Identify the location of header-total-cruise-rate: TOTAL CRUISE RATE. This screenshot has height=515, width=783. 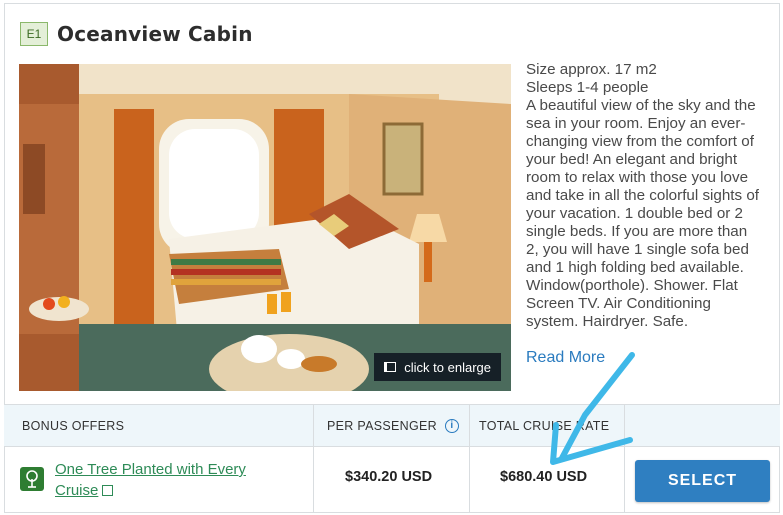
(544, 425).